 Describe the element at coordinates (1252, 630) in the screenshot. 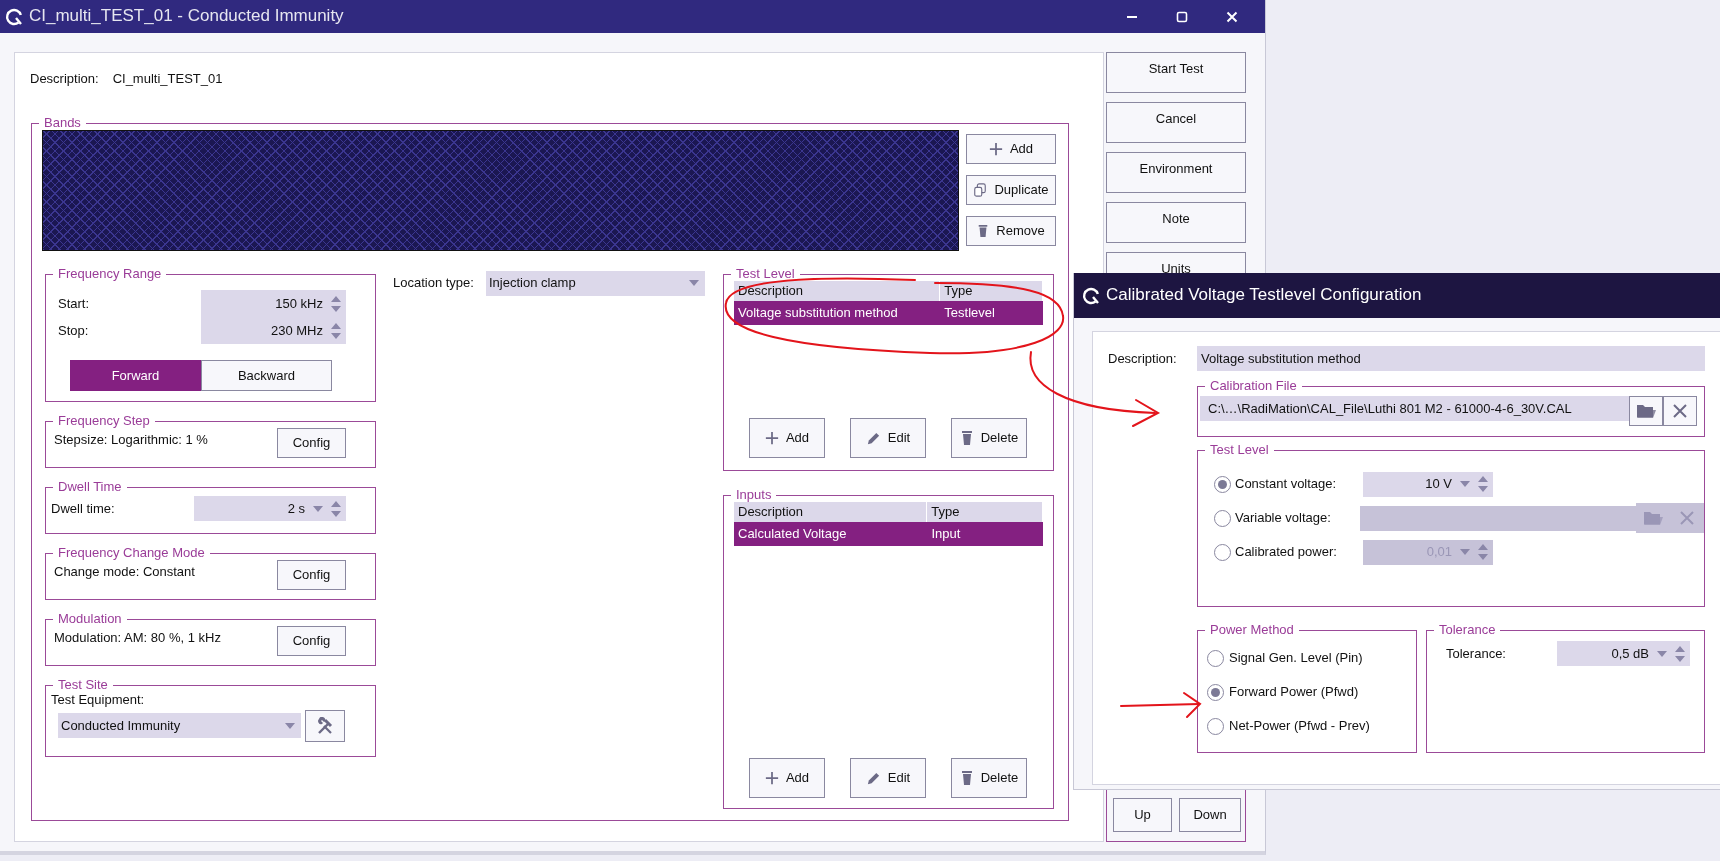

I see `group-title: Power Method` at that location.